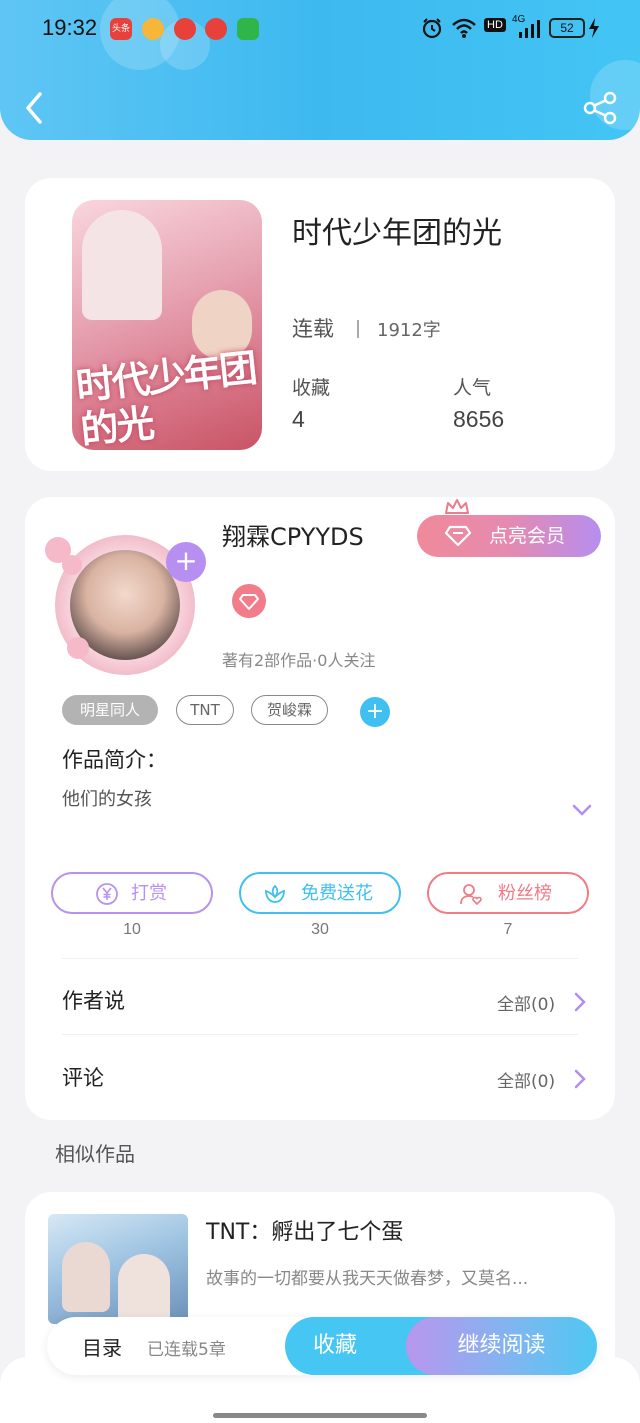 This screenshot has width=640, height=1423. What do you see at coordinates (311, 388) in the screenshot?
I see `favorites-label: 收藏` at bounding box center [311, 388].